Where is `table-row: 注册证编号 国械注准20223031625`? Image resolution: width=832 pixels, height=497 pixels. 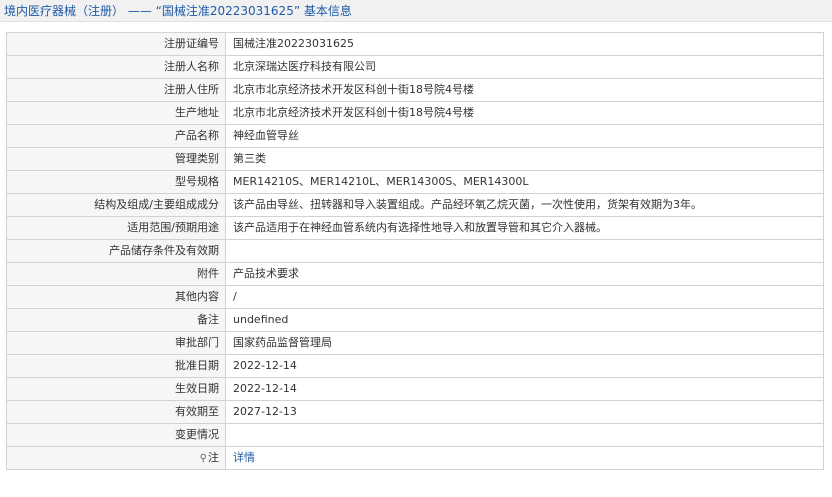 table-row: 注册证编号 国械注准20223031625 is located at coordinates (415, 44).